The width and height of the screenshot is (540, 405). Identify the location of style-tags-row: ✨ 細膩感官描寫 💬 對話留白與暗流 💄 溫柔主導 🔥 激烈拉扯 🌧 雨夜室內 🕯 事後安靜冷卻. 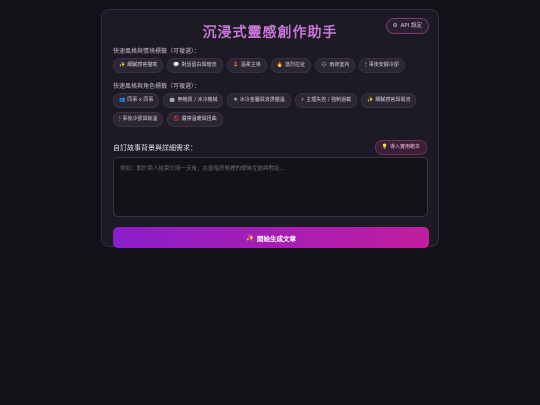
(271, 65).